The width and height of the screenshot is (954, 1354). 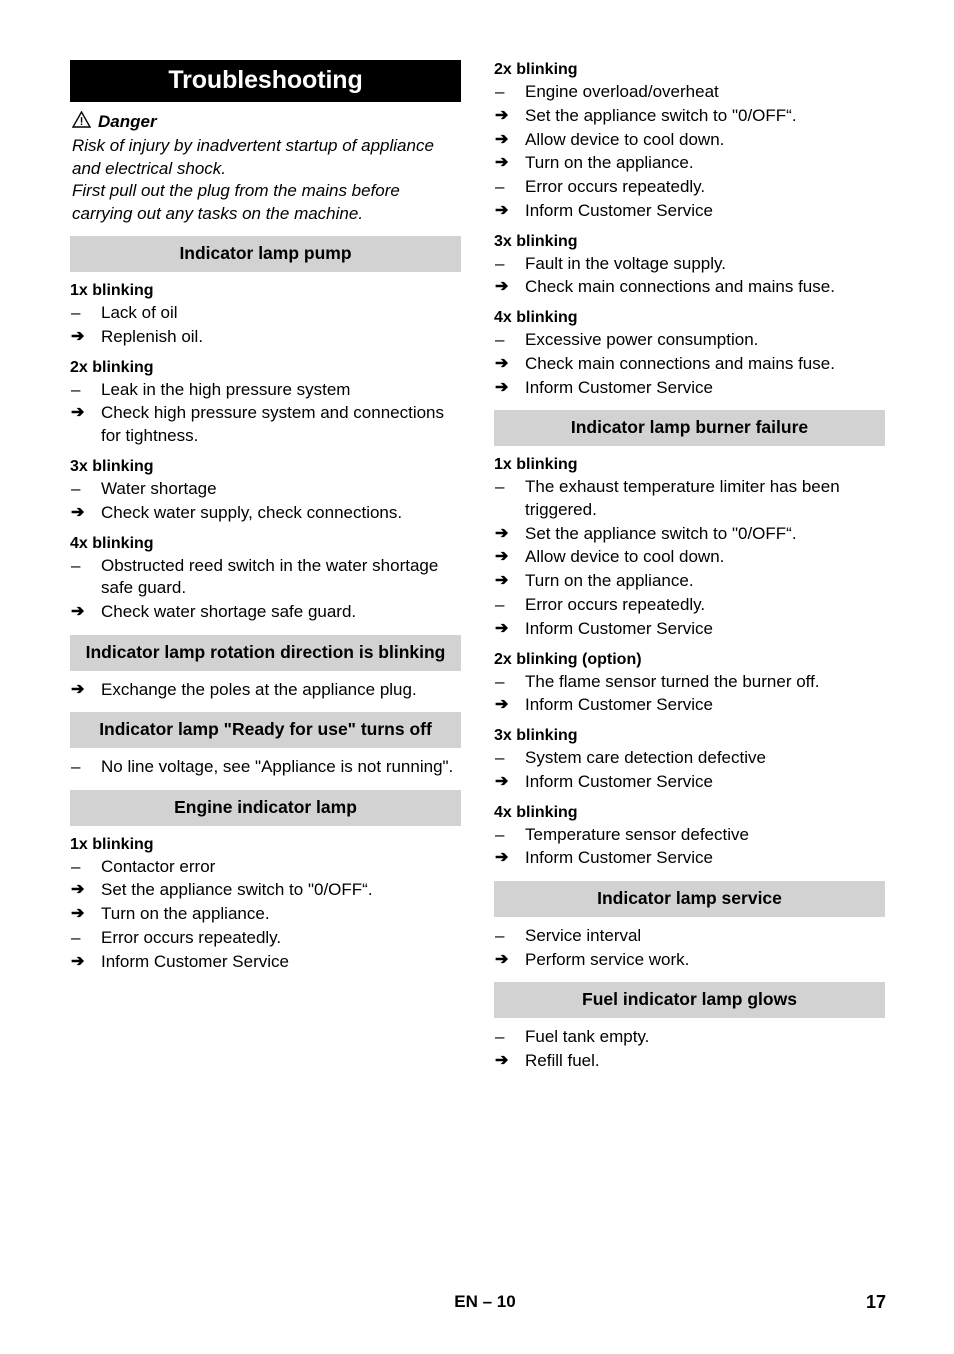 What do you see at coordinates (252, 512) in the screenshot?
I see `item-text: Check water supply, check connections.` at bounding box center [252, 512].